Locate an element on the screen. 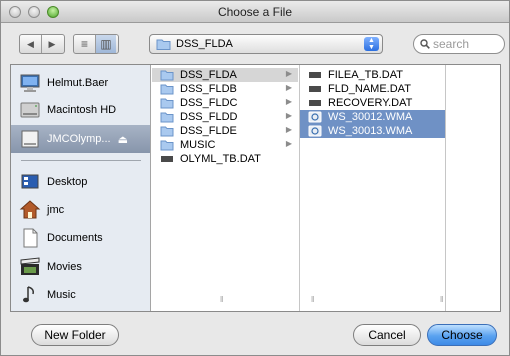 The width and height of the screenshot is (510, 356). back-button: ◀ is located at coordinates (30, 44).